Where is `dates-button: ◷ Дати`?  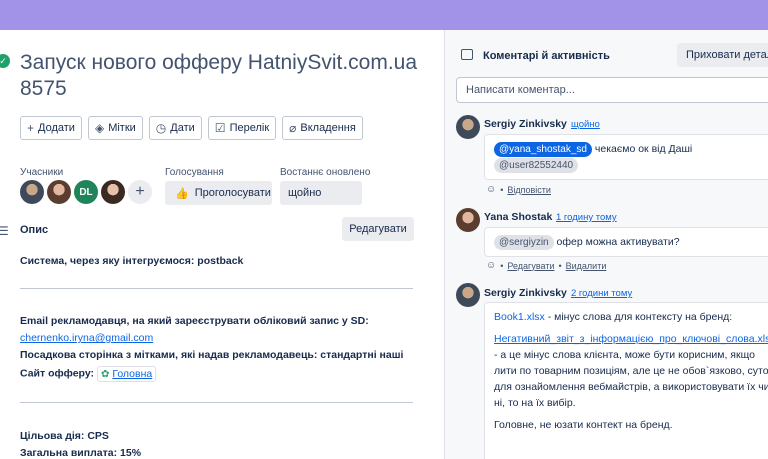 dates-button: ◷ Дати is located at coordinates (175, 128).